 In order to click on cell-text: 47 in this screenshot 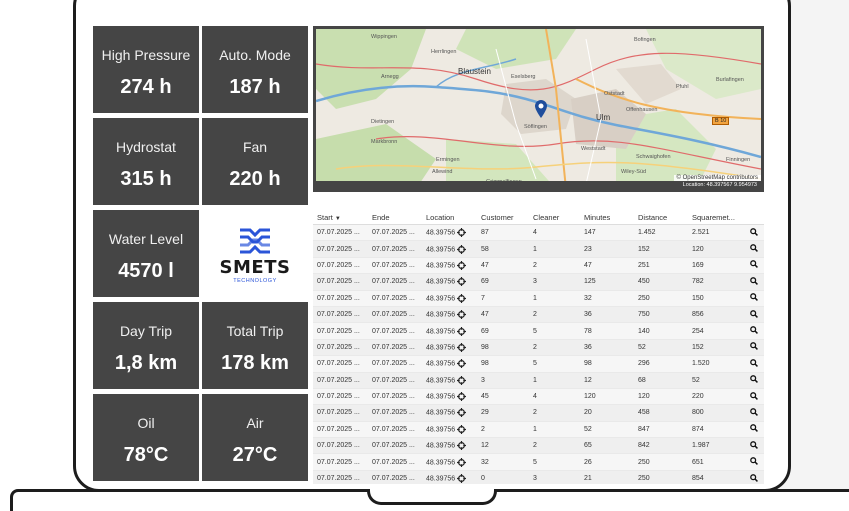, I will do `click(485, 265)`.